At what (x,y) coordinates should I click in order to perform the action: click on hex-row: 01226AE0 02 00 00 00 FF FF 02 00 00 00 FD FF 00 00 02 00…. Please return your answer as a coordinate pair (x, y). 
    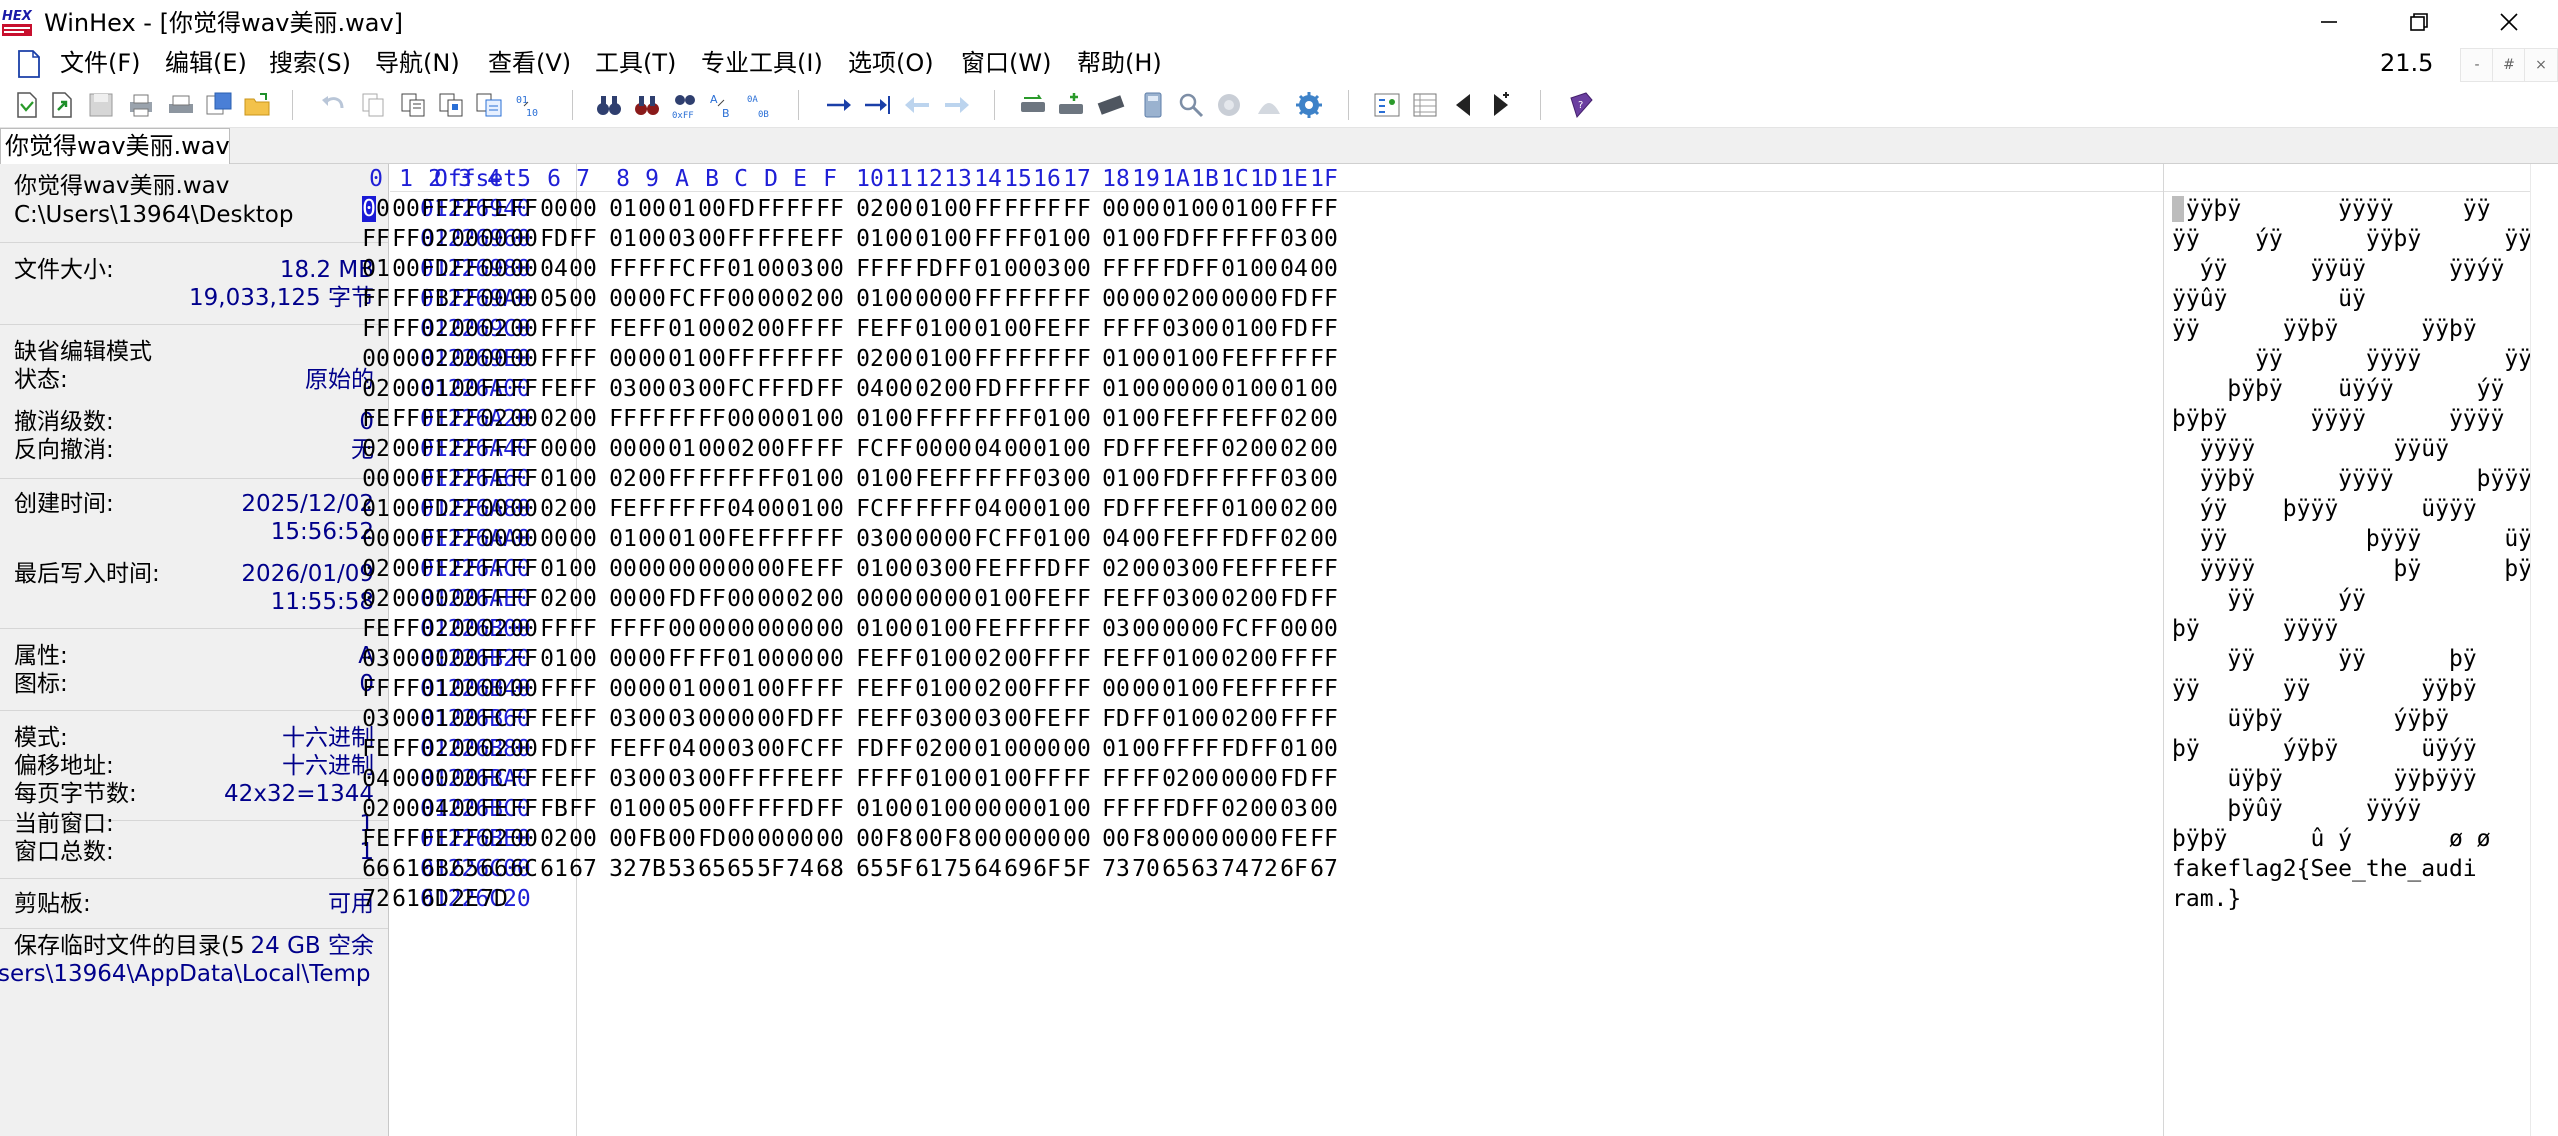
    Looking at the image, I should click on (1446, 599).